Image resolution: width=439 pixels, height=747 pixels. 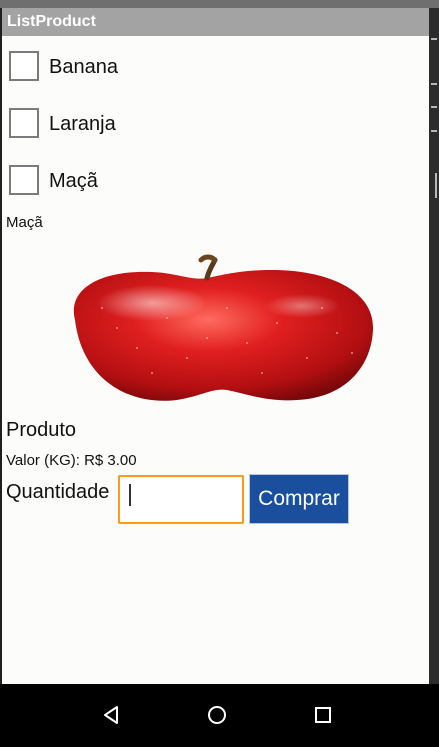 I want to click on buy-button: Comprar, so click(x=299, y=499).